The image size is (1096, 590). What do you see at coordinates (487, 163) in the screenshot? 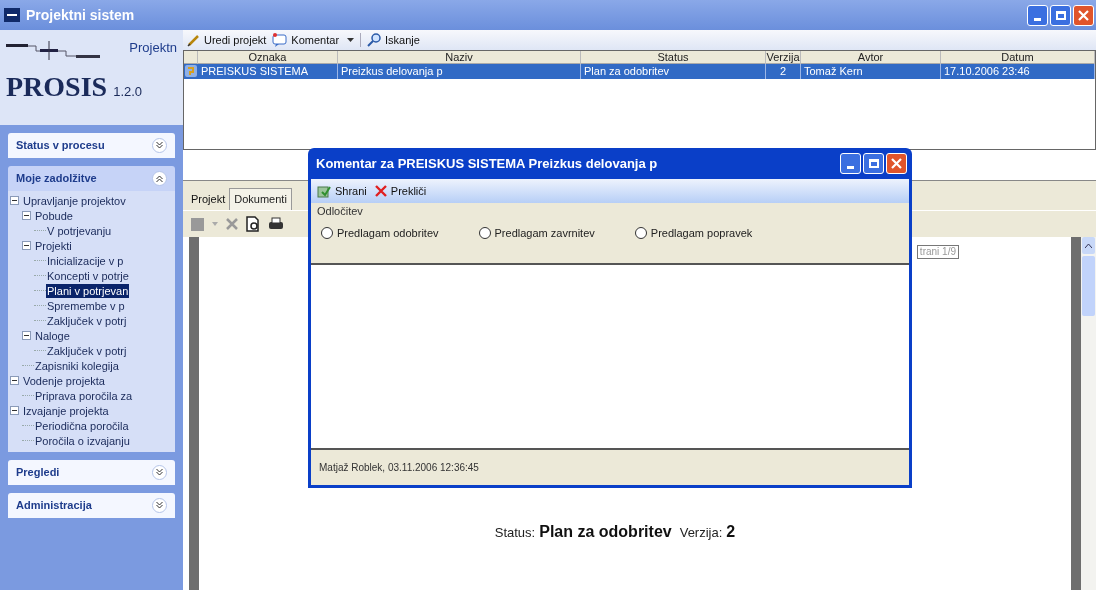
I see `dialog-title: Komentar za PREISKUS SISTEMA Preizkus delovanja p` at bounding box center [487, 163].